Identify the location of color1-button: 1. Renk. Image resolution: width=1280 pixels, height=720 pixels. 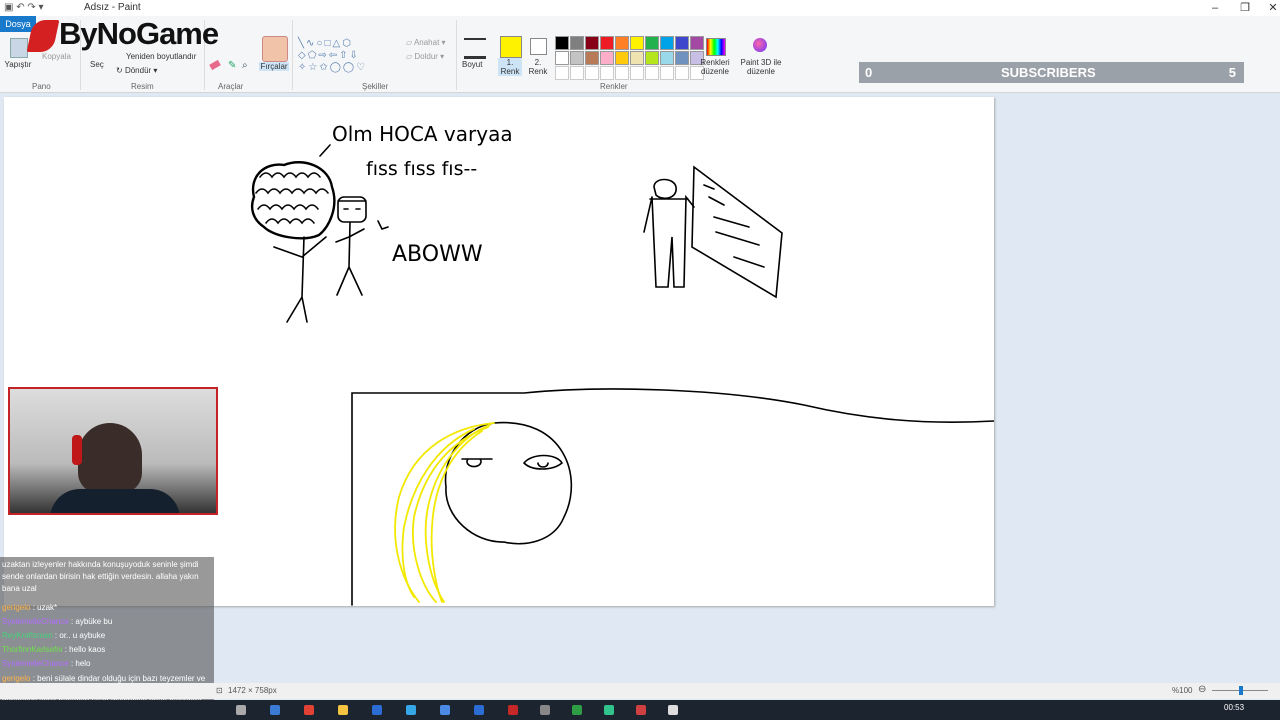
(510, 67).